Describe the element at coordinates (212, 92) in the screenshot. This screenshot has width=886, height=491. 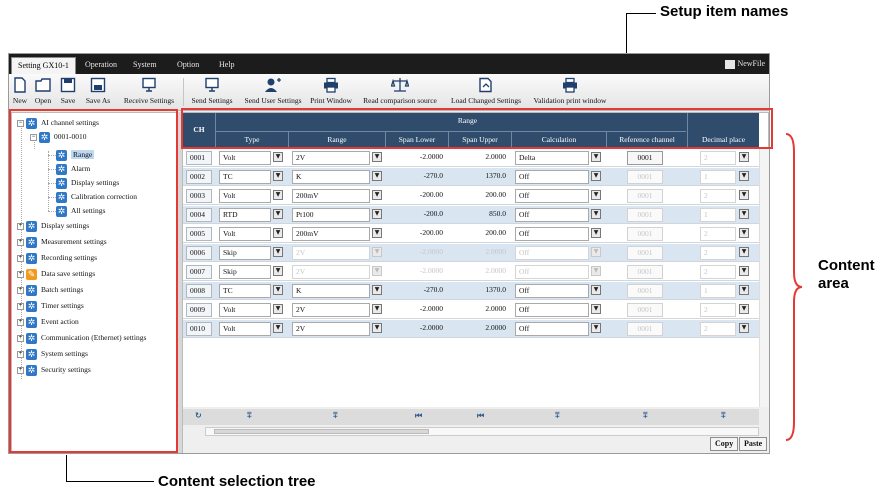
I see `toolbar-send-settings-button: Send Settings` at that location.